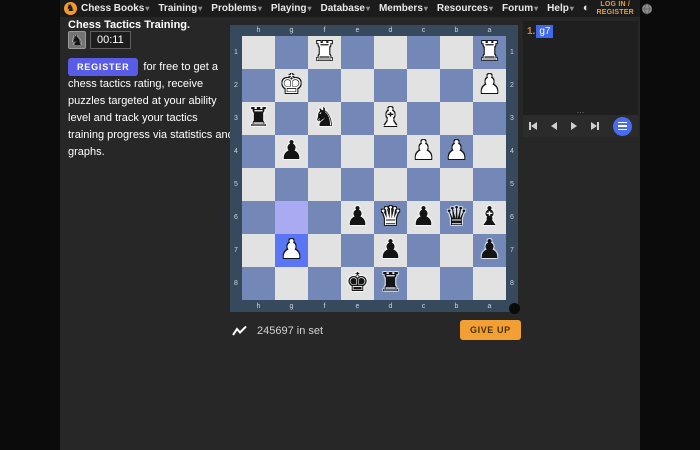 The width and height of the screenshot is (700, 450). Describe the element at coordinates (622, 126) in the screenshot. I see `move-list-menu-button` at that location.